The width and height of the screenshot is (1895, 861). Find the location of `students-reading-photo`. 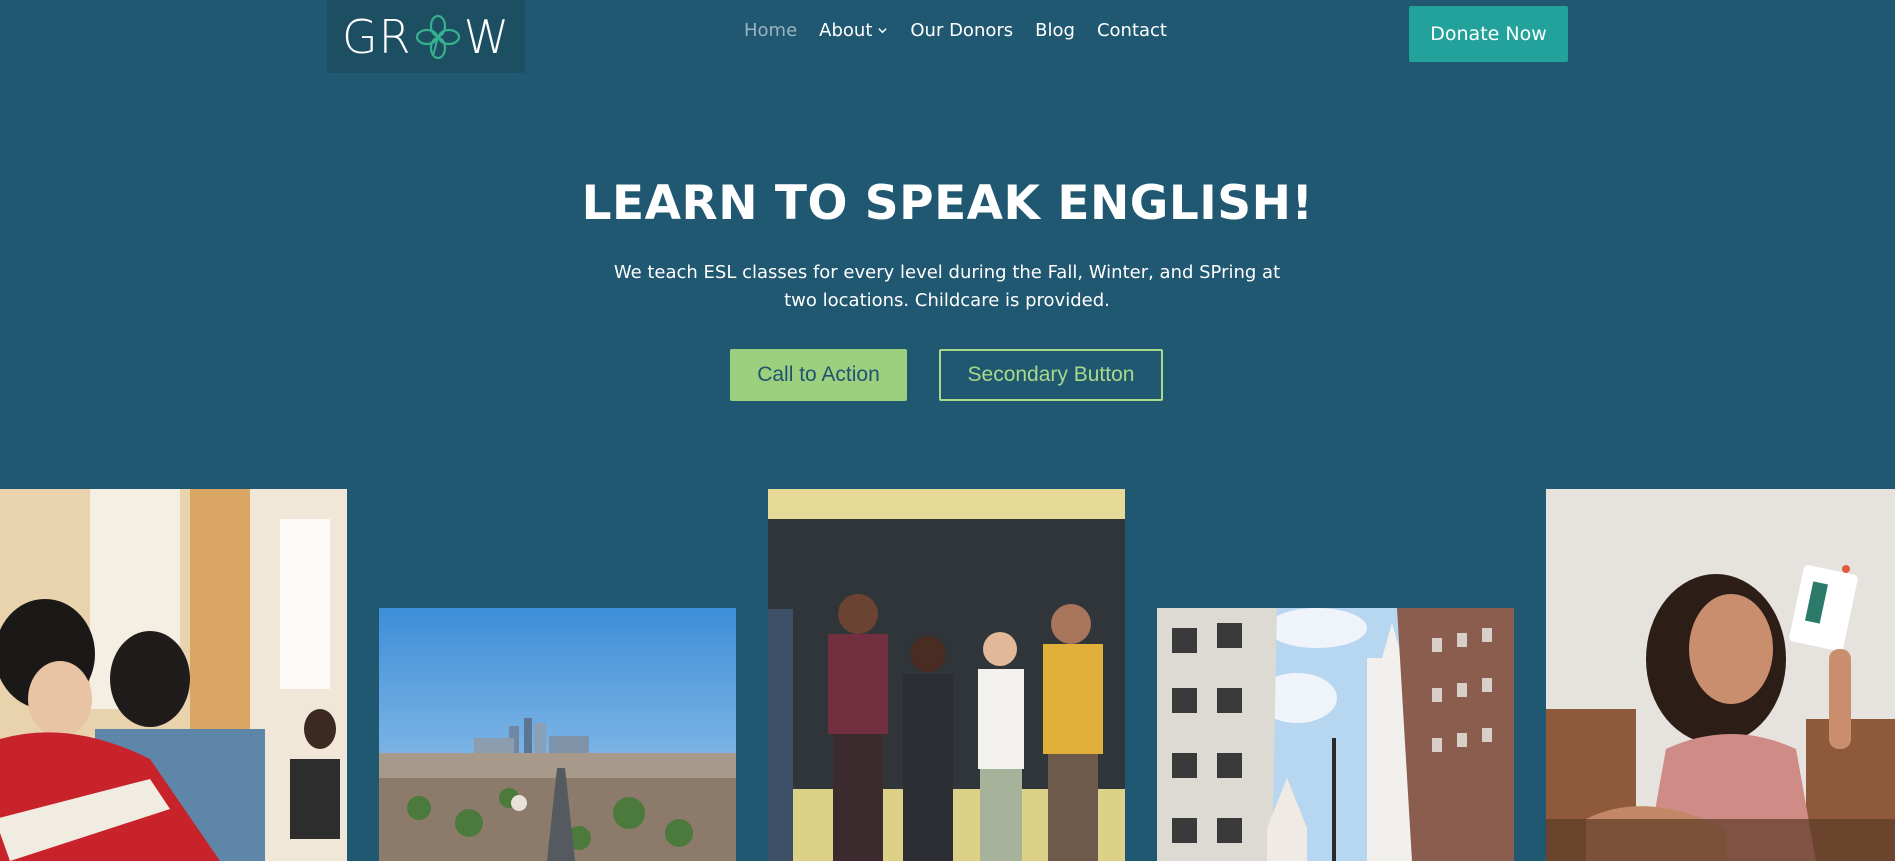

students-reading-photo is located at coordinates (173, 675).